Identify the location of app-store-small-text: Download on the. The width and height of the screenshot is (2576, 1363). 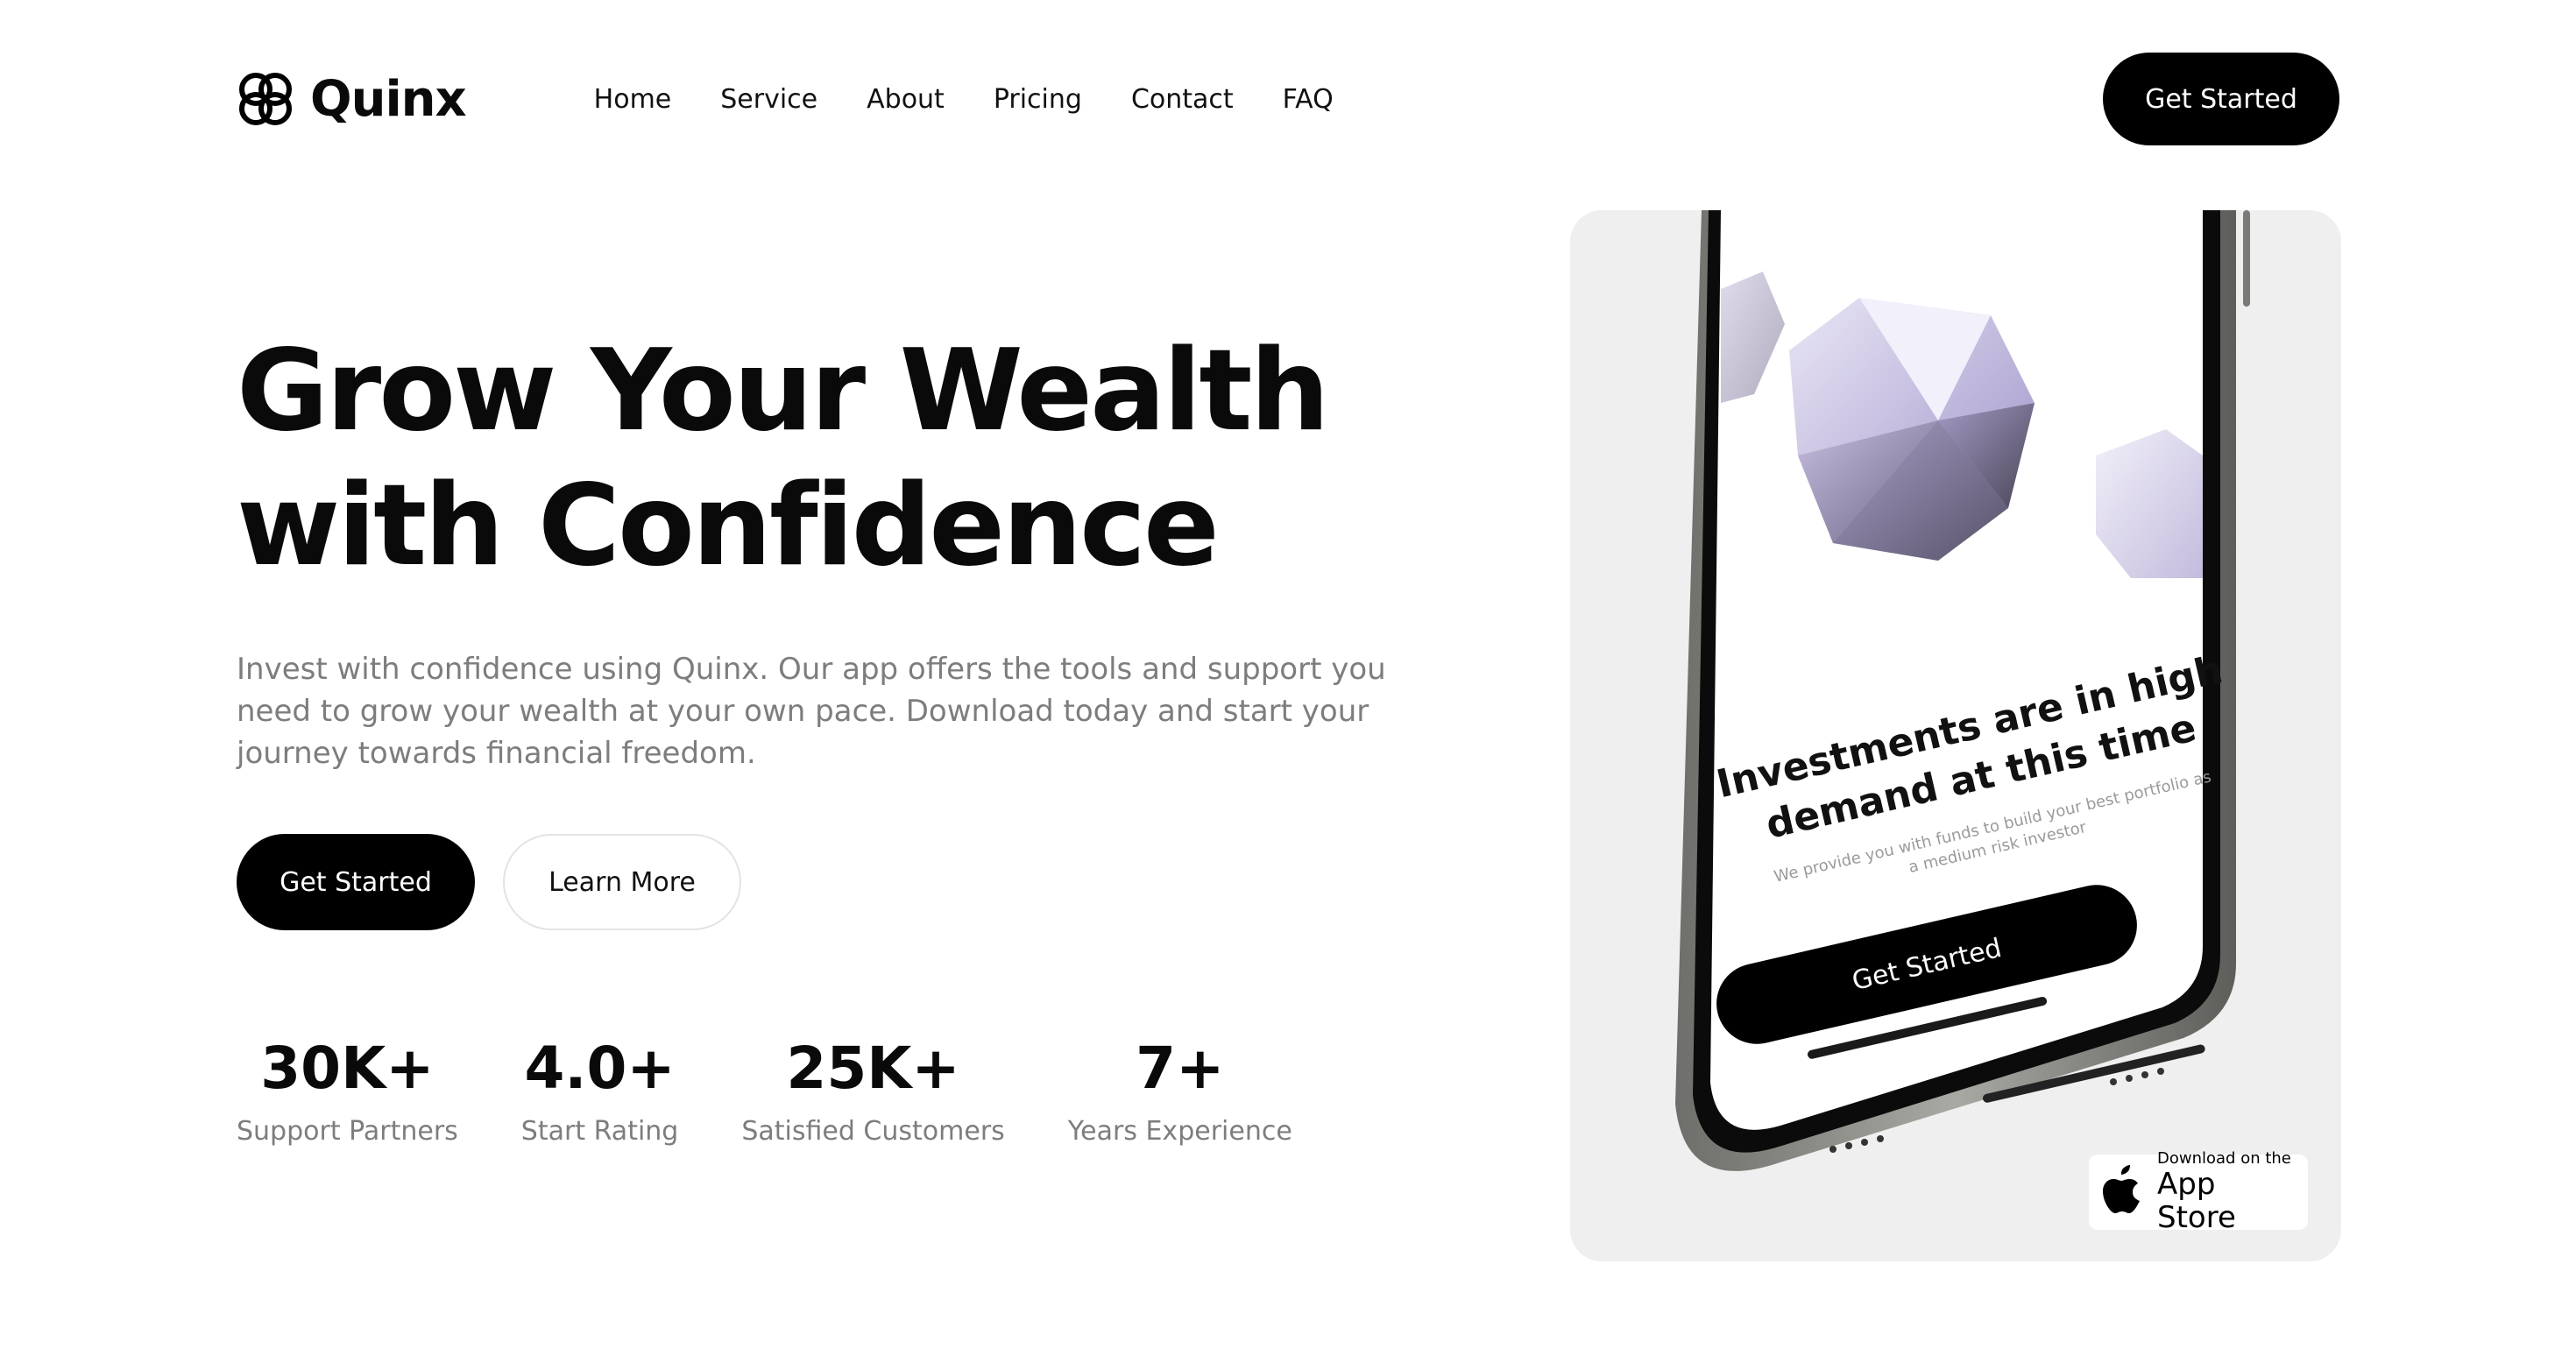
(2224, 1159).